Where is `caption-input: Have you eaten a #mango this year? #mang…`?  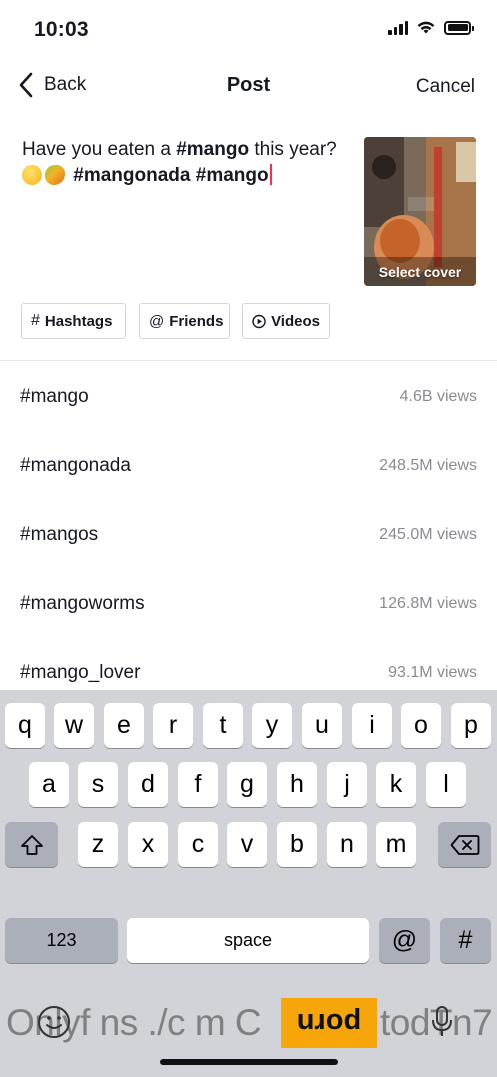
caption-input: Have you eaten a #mango this year? #mang… is located at coordinates (187, 163).